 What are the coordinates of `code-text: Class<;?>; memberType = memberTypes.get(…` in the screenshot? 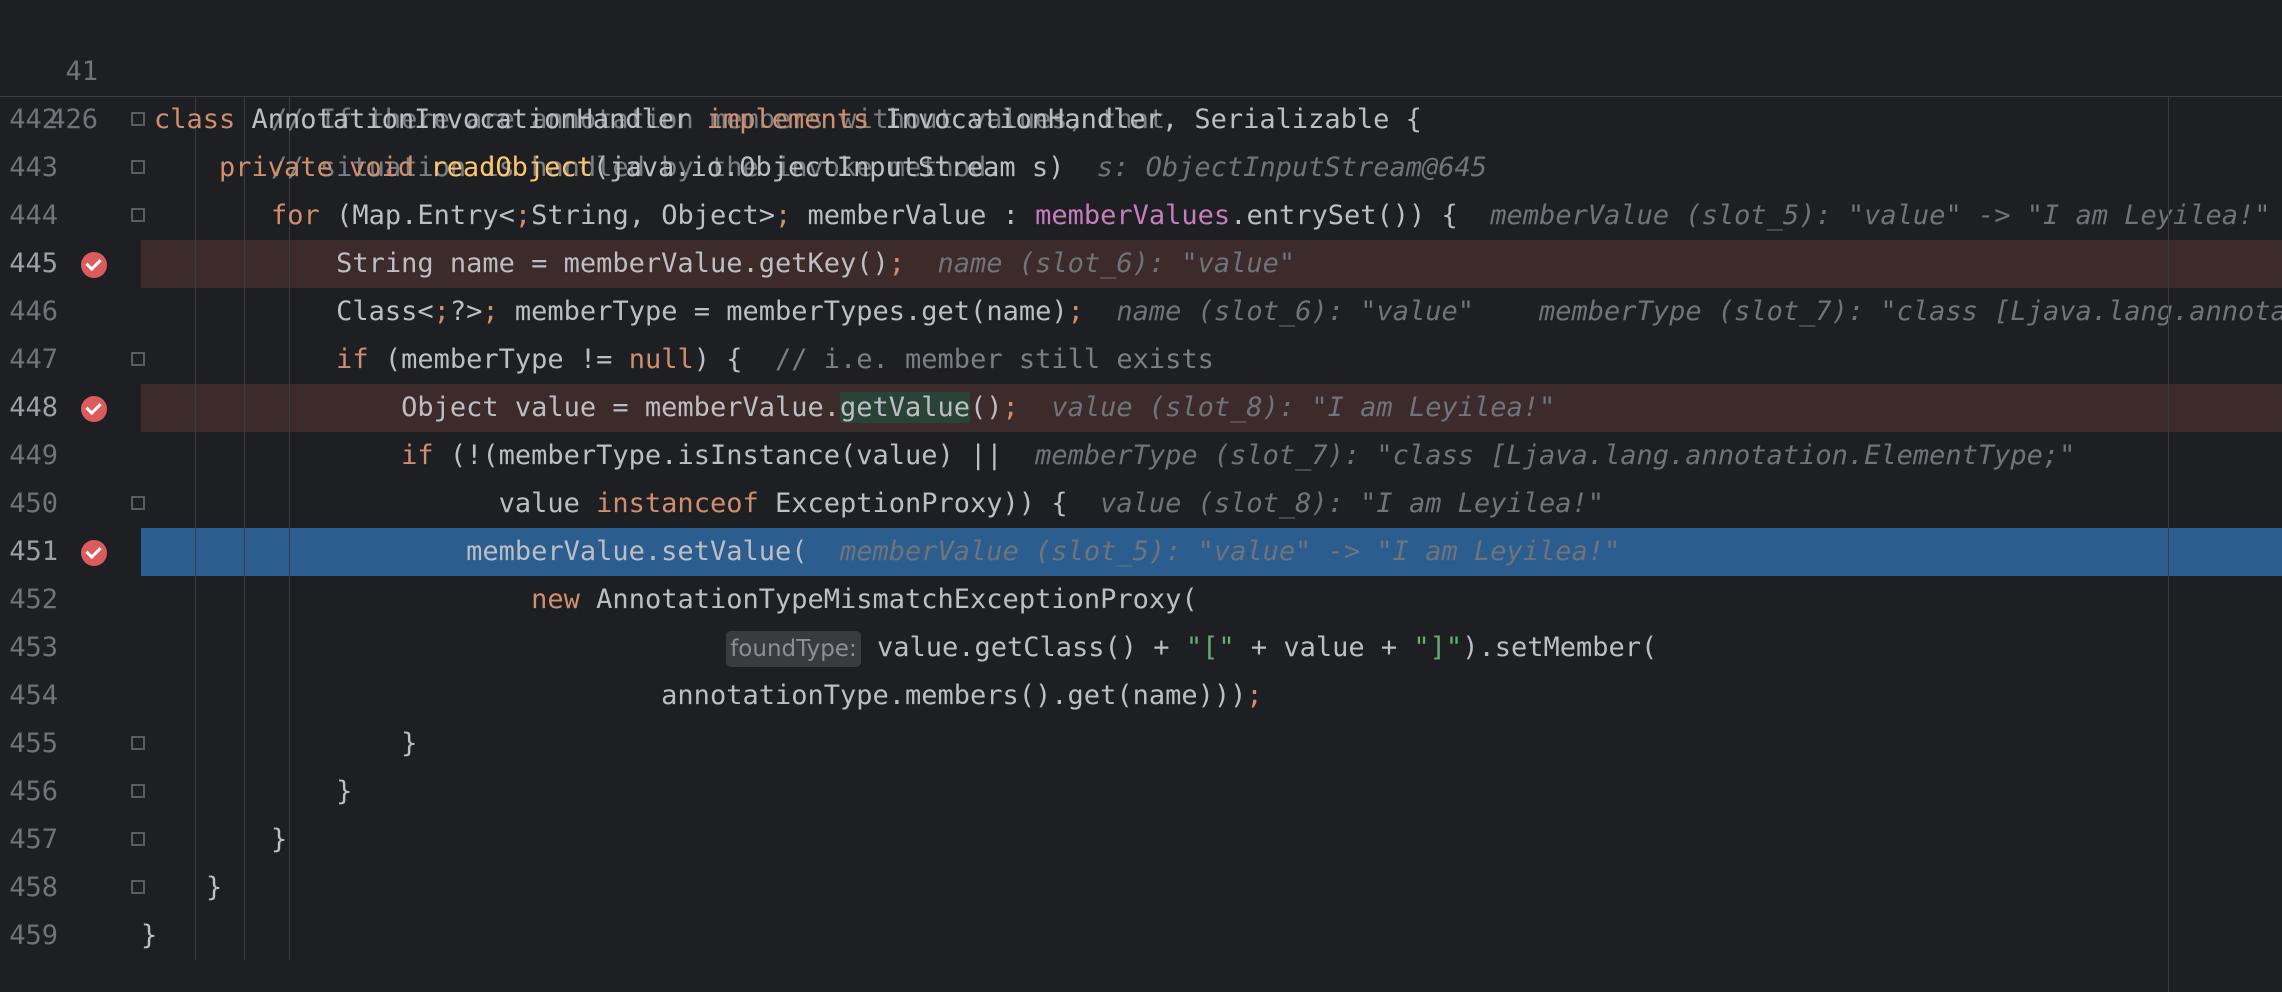 It's located at (1211, 312).